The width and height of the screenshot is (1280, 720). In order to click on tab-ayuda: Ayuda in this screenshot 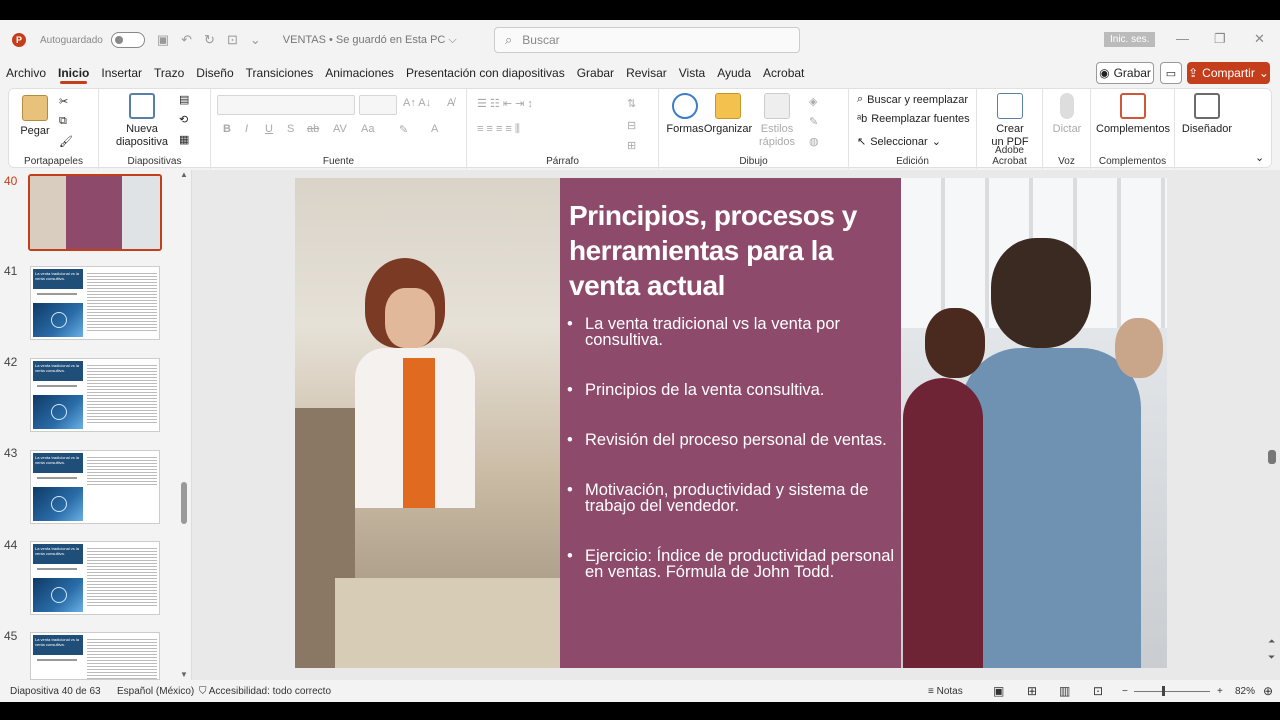, I will do `click(734, 74)`.